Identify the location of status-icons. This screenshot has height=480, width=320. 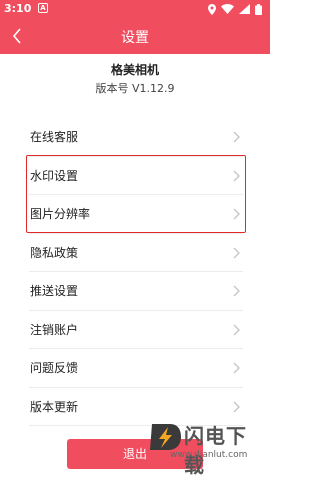
(235, 9).